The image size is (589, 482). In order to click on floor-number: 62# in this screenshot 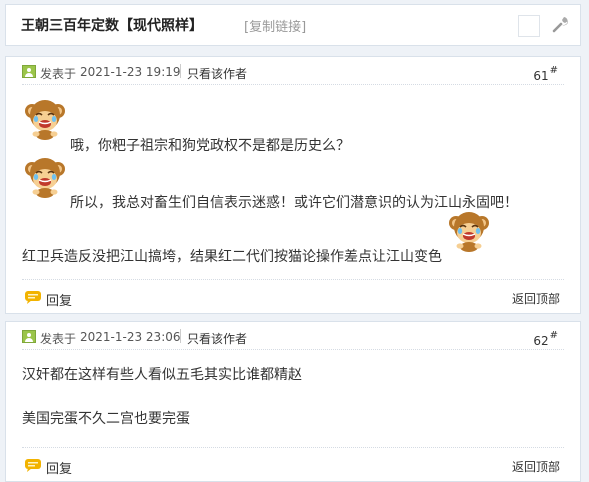, I will do `click(545, 339)`.